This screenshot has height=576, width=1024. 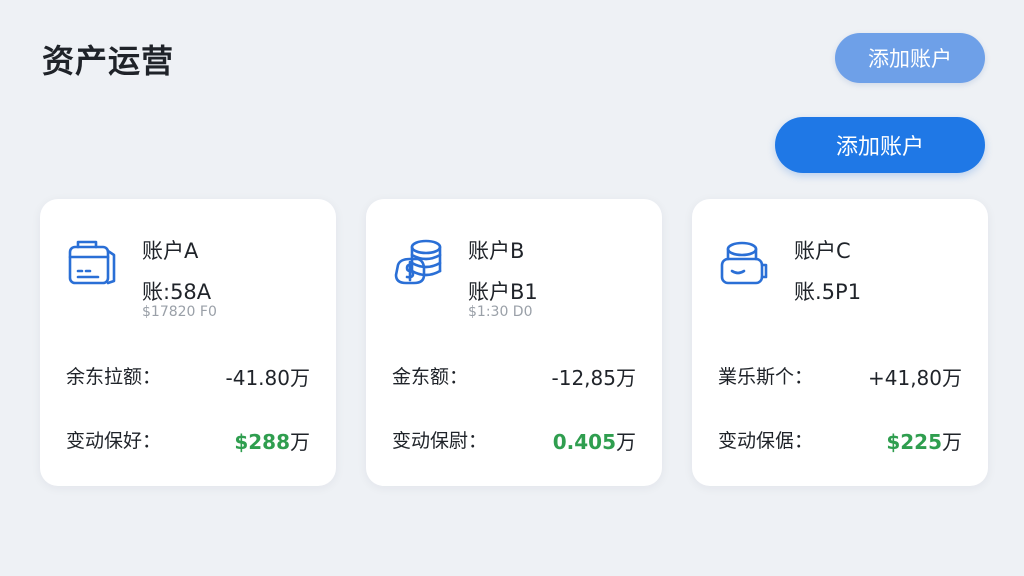 What do you see at coordinates (179, 312) in the screenshot?
I see `account-balance-faint: $17820 F0` at bounding box center [179, 312].